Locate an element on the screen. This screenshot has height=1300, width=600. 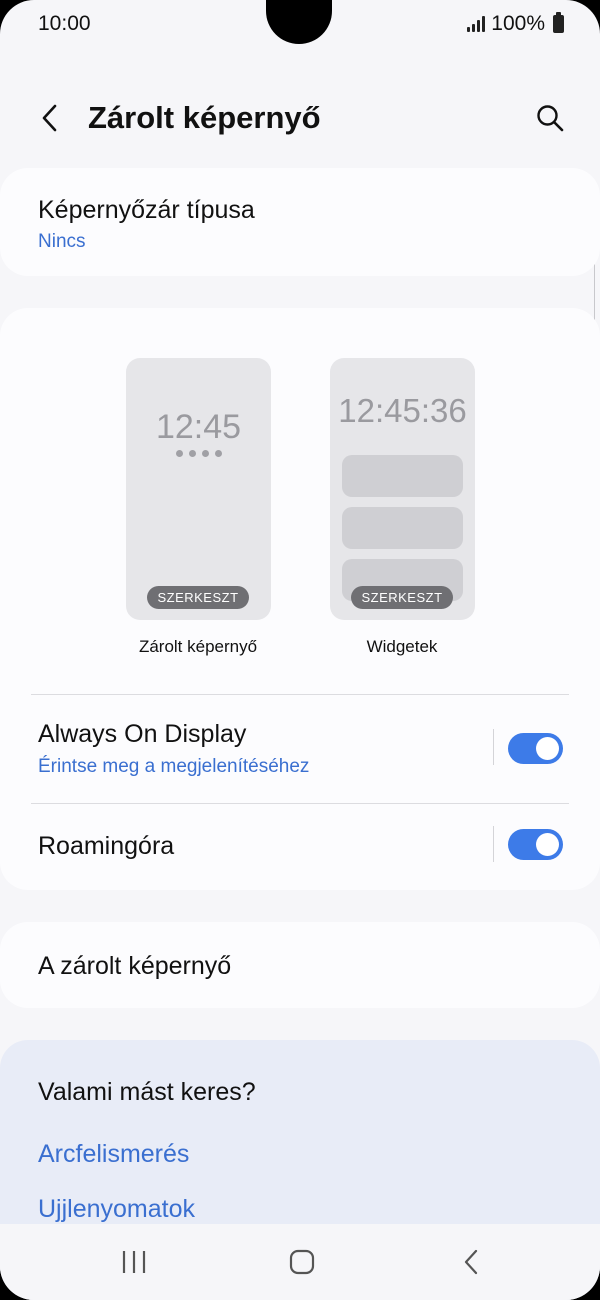
nav-back-button is located at coordinates (471, 1262).